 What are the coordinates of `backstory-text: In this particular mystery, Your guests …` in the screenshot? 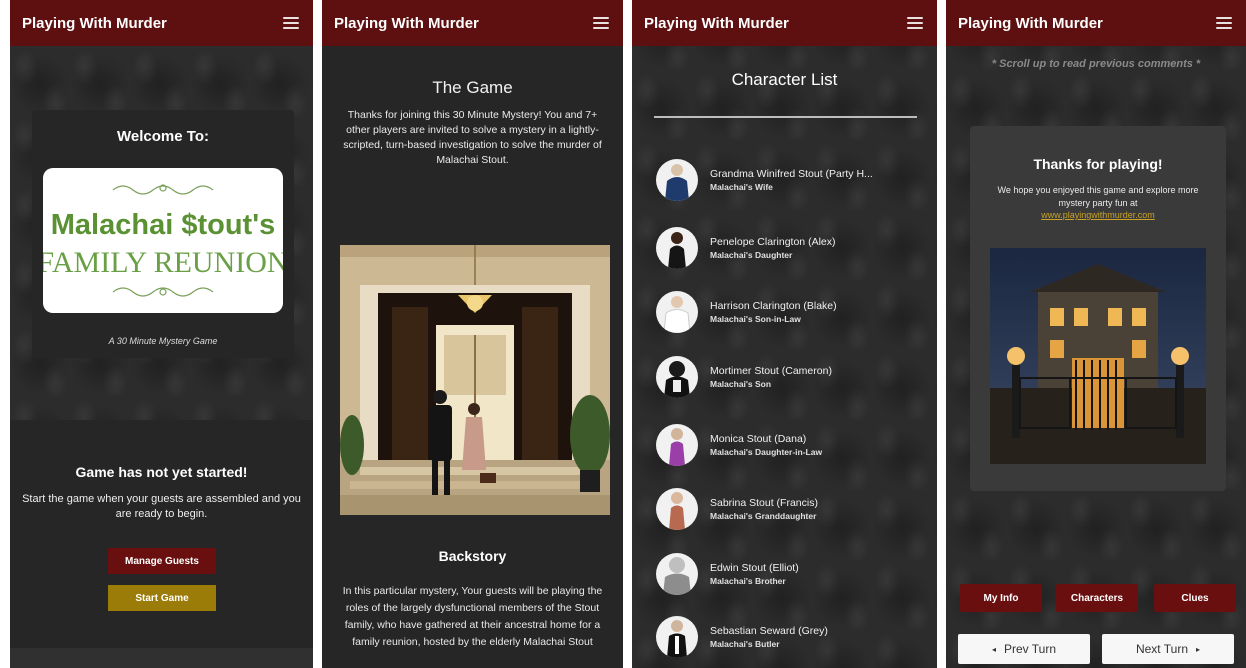 It's located at (472, 616).